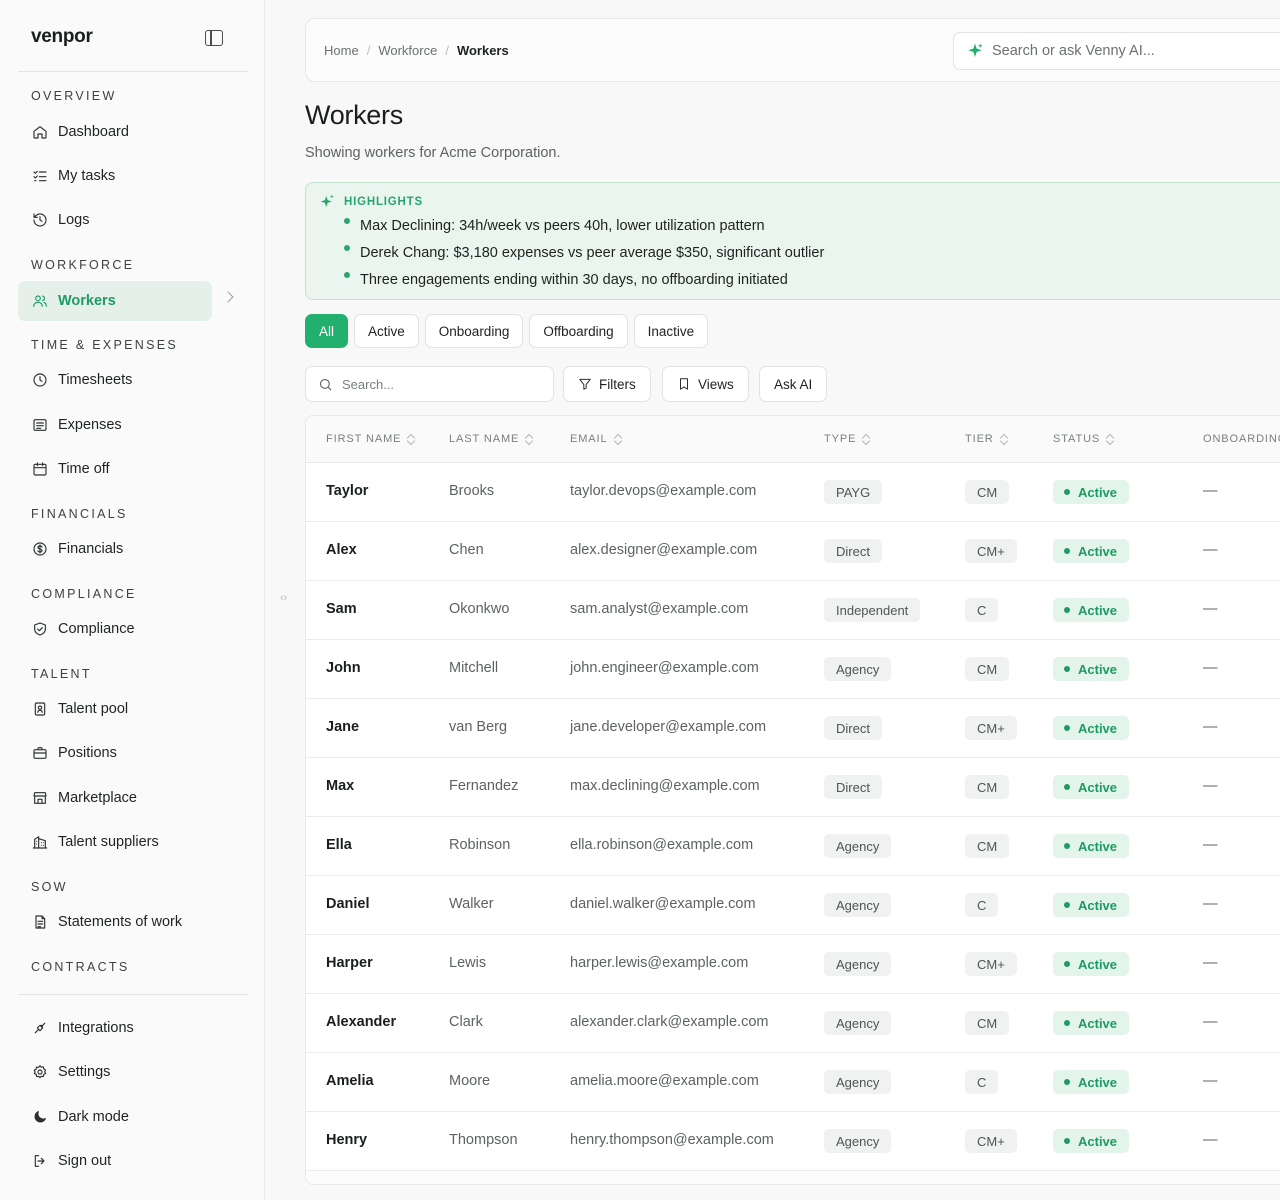  I want to click on sidebar-item-timesheets: Timesheets, so click(115, 380).